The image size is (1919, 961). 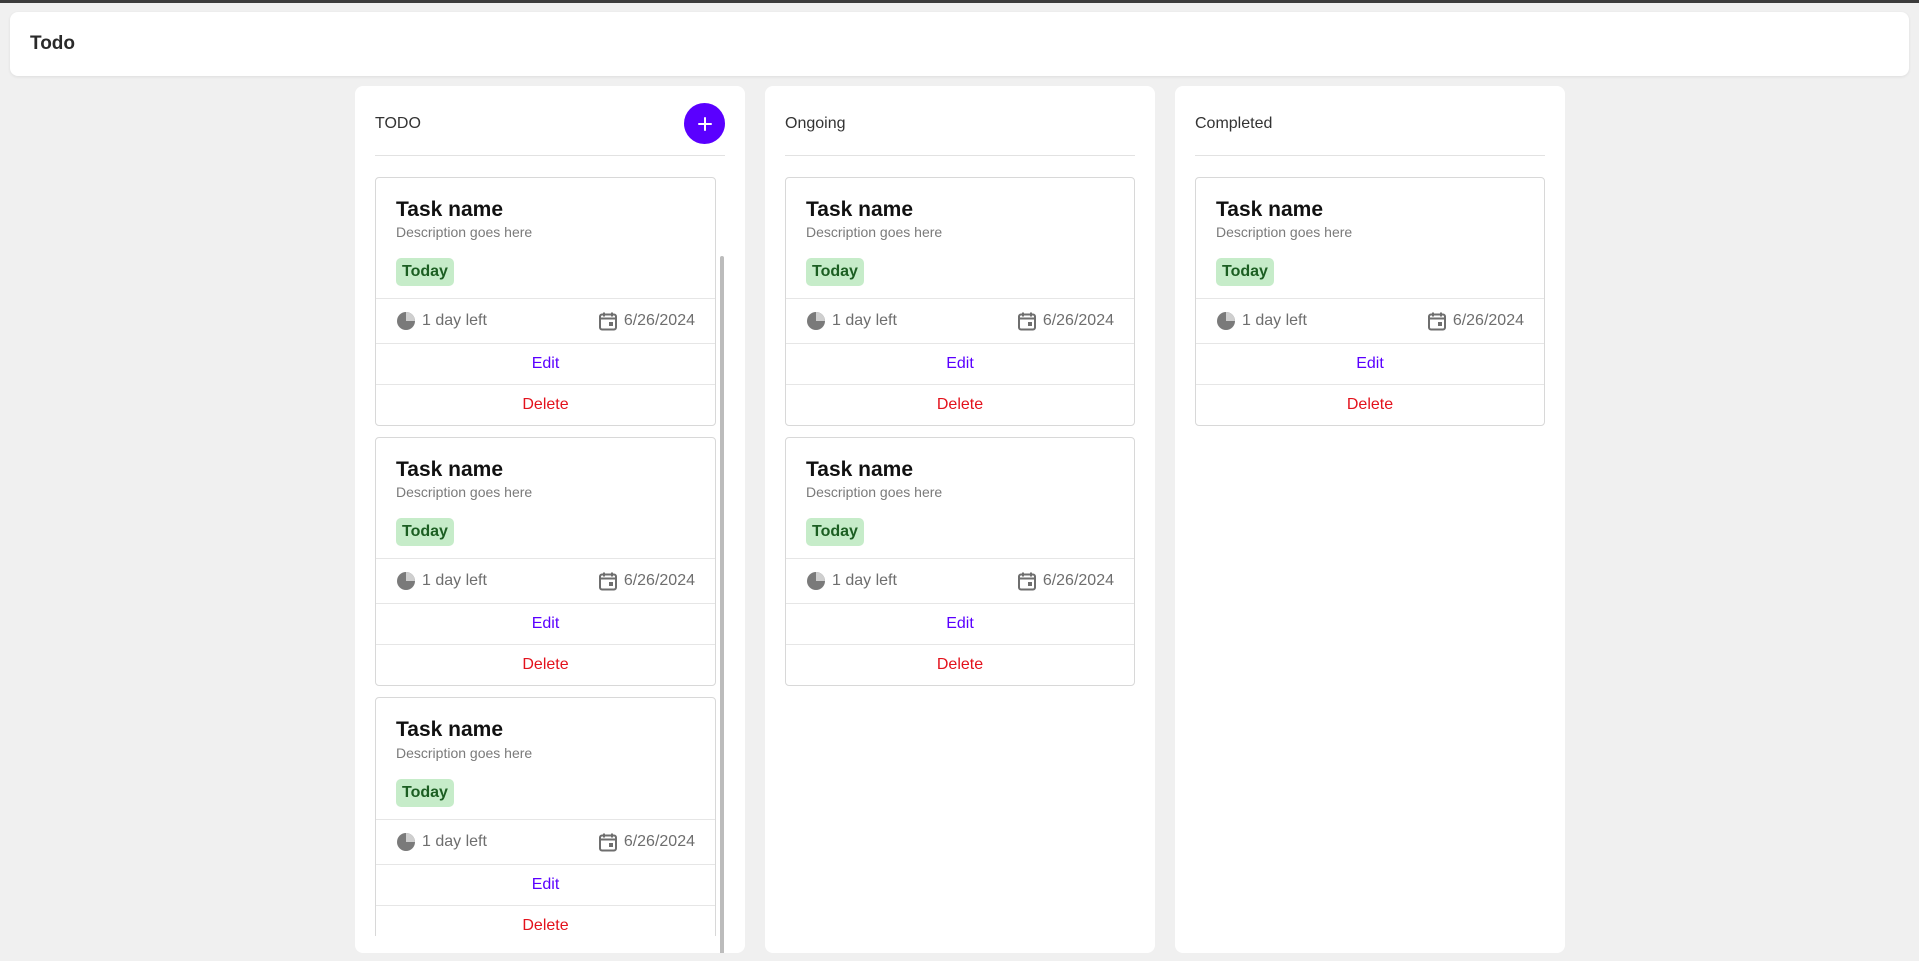 What do you see at coordinates (398, 123) in the screenshot?
I see `column-title: TODO` at bounding box center [398, 123].